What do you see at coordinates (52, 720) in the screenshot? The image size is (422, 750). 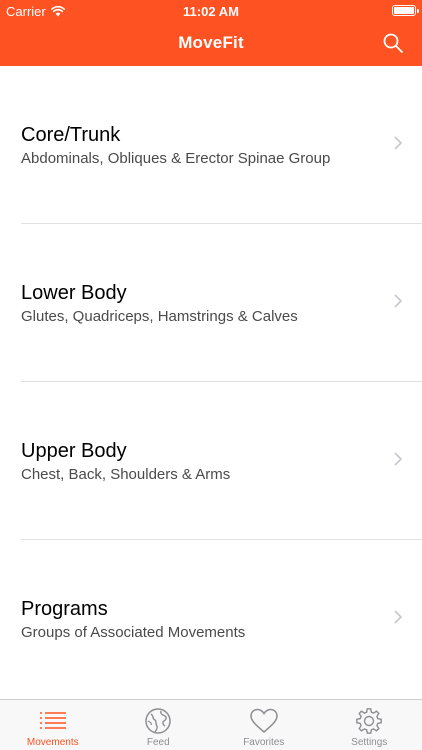 I see `list-icon` at bounding box center [52, 720].